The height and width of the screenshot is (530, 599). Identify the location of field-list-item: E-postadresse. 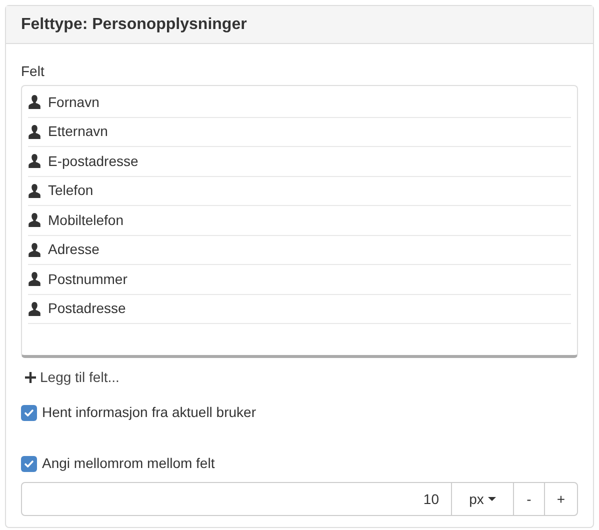
(299, 161).